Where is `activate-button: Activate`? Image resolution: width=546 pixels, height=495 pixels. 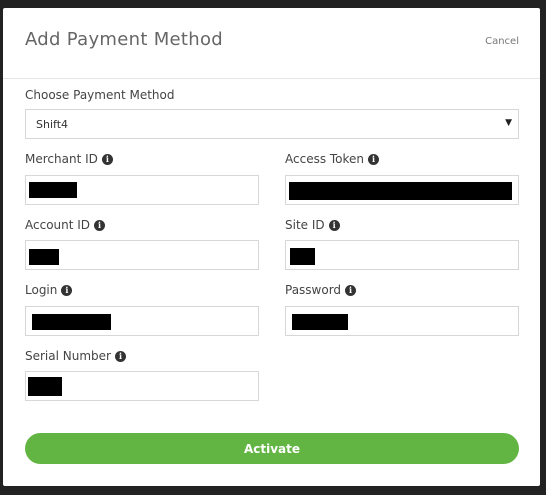
activate-button: Activate is located at coordinates (272, 448).